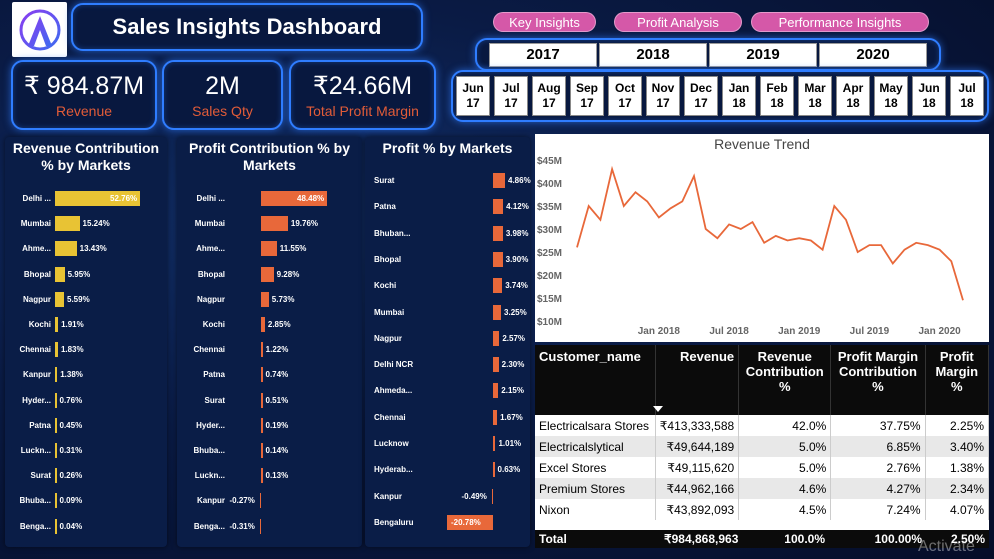 Image resolution: width=994 pixels, height=559 pixels. What do you see at coordinates (587, 96) in the screenshot?
I see `month-option: Sep 17` at bounding box center [587, 96].